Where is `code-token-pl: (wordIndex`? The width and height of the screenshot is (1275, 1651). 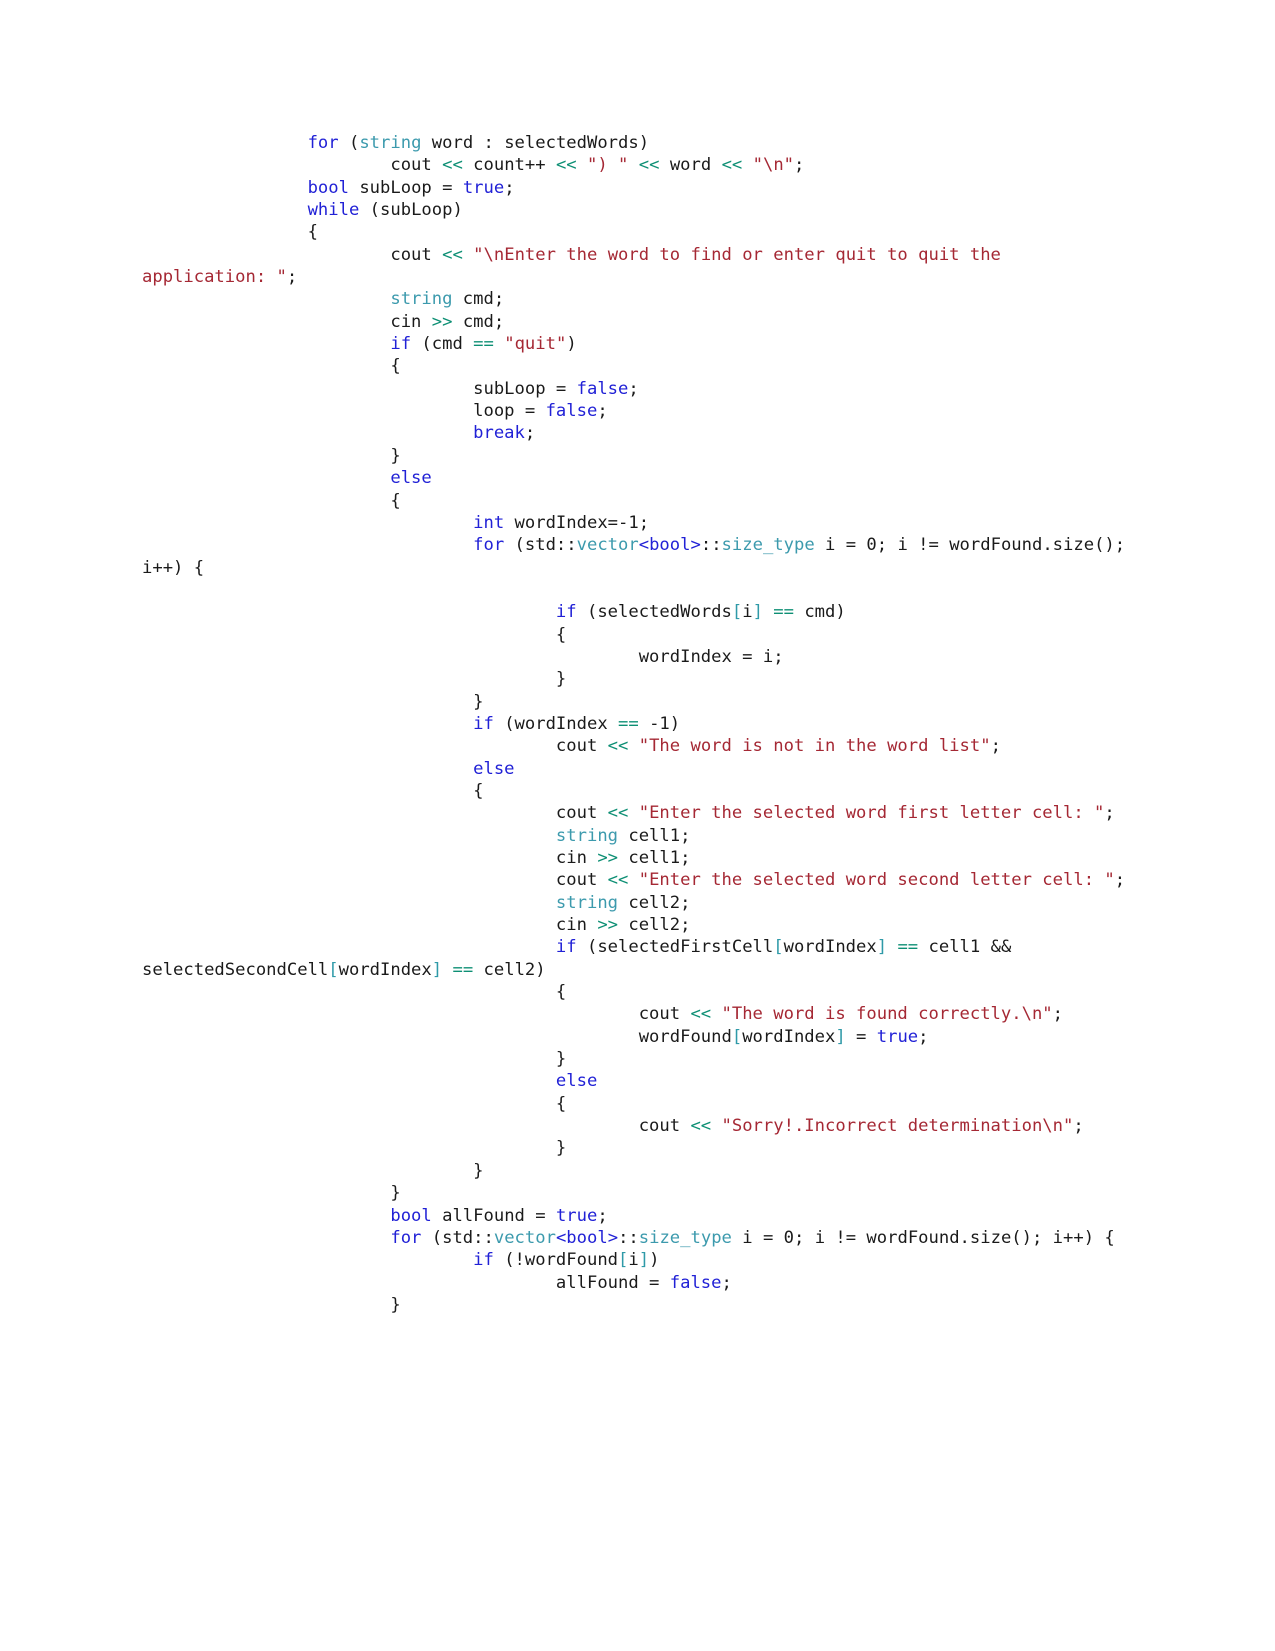
code-token-pl: (wordIndex is located at coordinates (556, 723).